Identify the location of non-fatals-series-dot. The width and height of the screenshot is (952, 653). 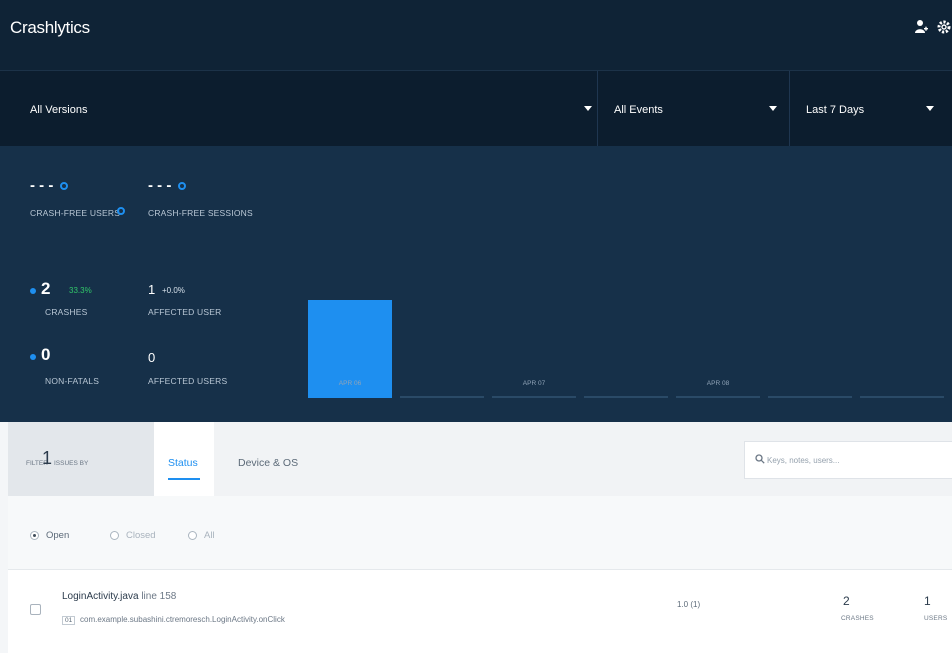
(33, 357).